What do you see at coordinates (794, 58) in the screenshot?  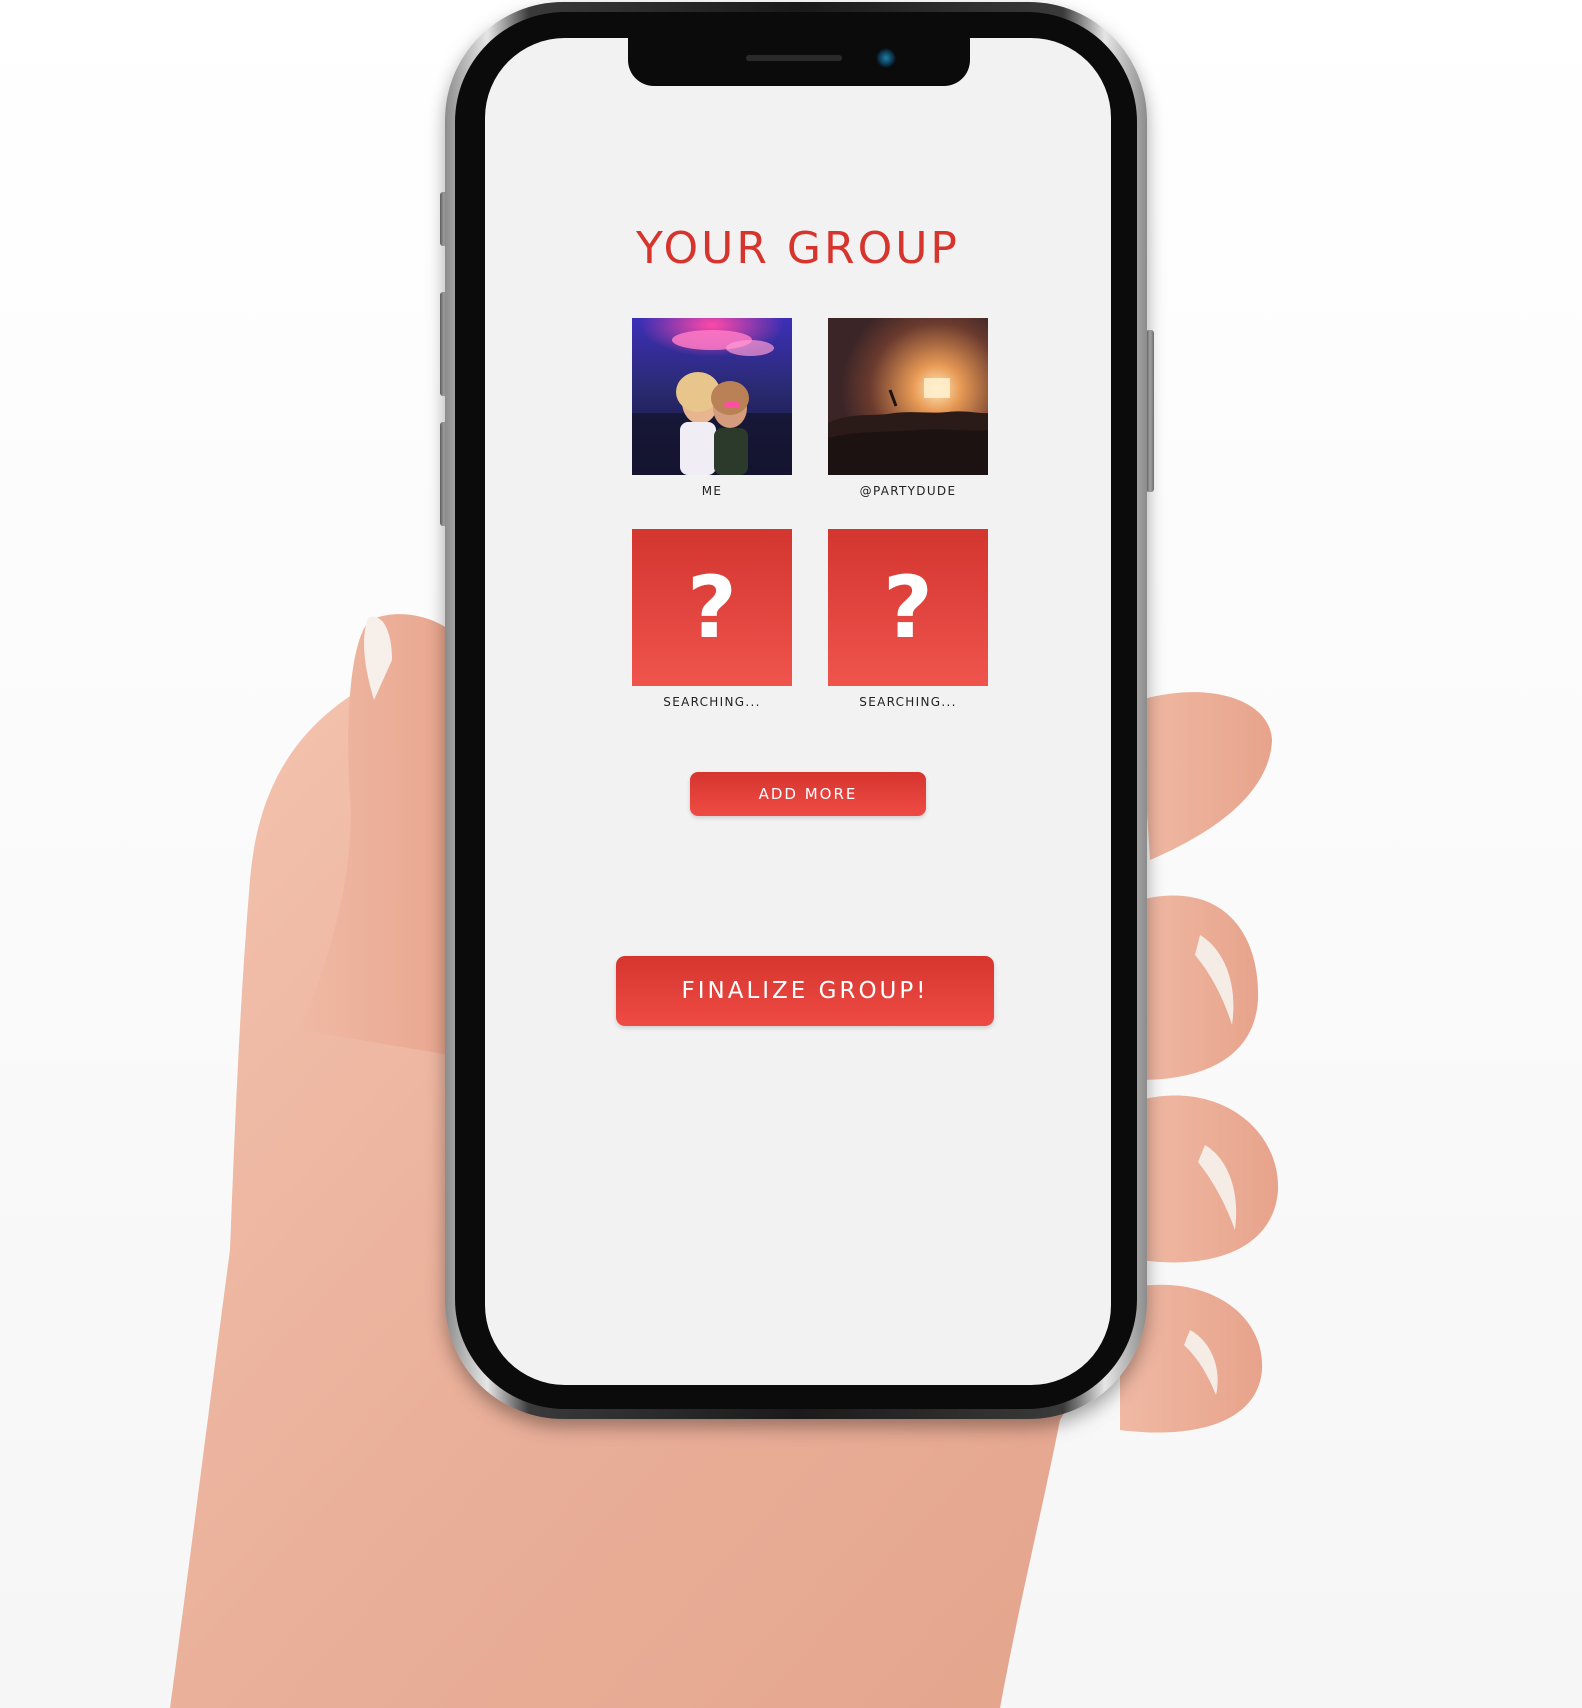 I see `speaker-grille` at bounding box center [794, 58].